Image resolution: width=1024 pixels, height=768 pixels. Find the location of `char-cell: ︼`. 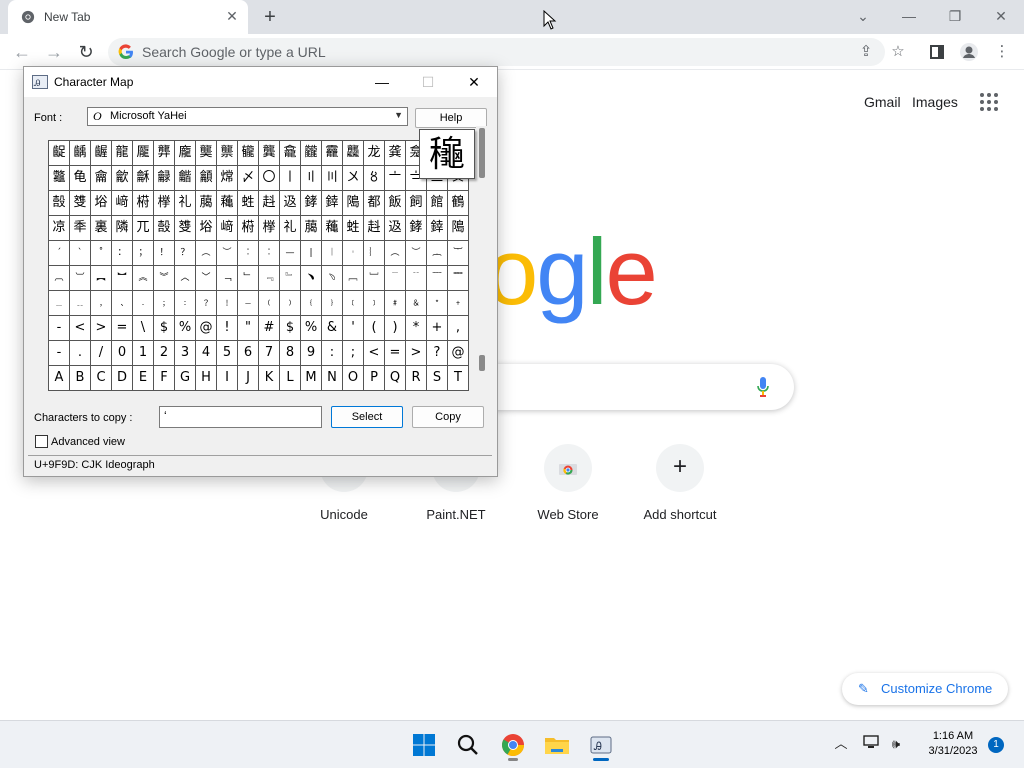

char-cell: ︼ is located at coordinates (122, 278).